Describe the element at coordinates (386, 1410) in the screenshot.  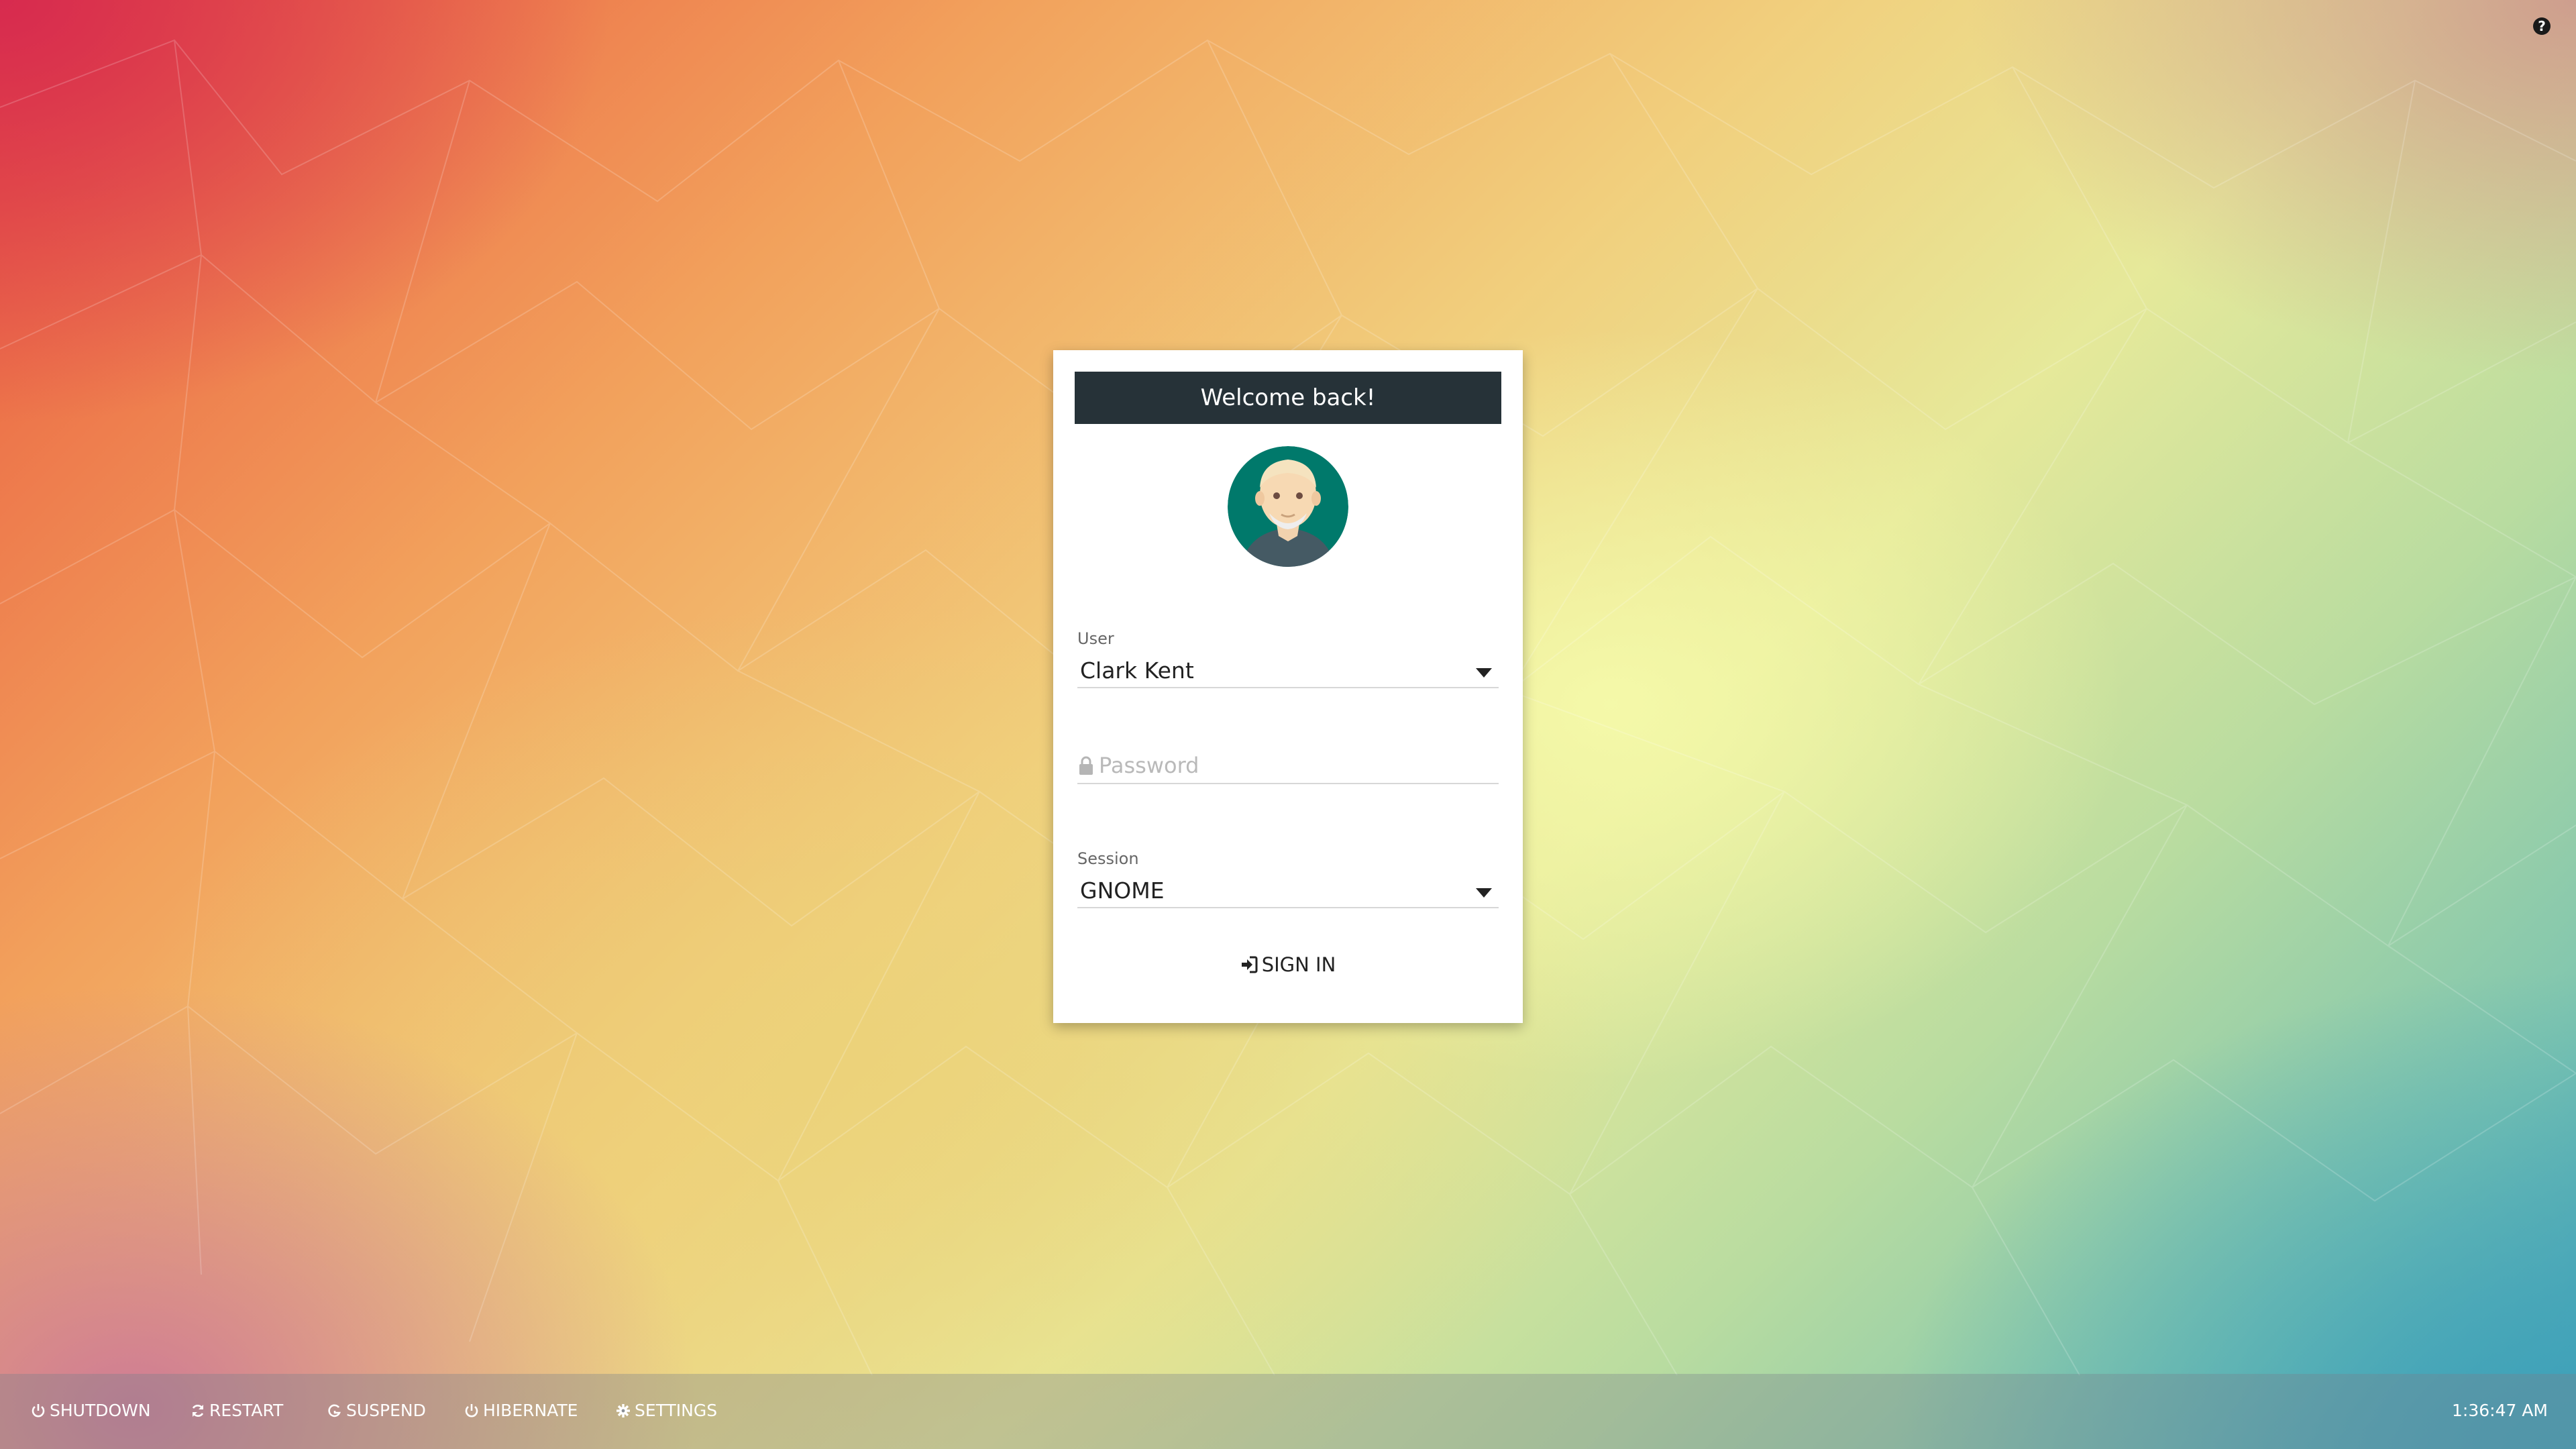
I see `suspend-label: SUSPEND` at that location.